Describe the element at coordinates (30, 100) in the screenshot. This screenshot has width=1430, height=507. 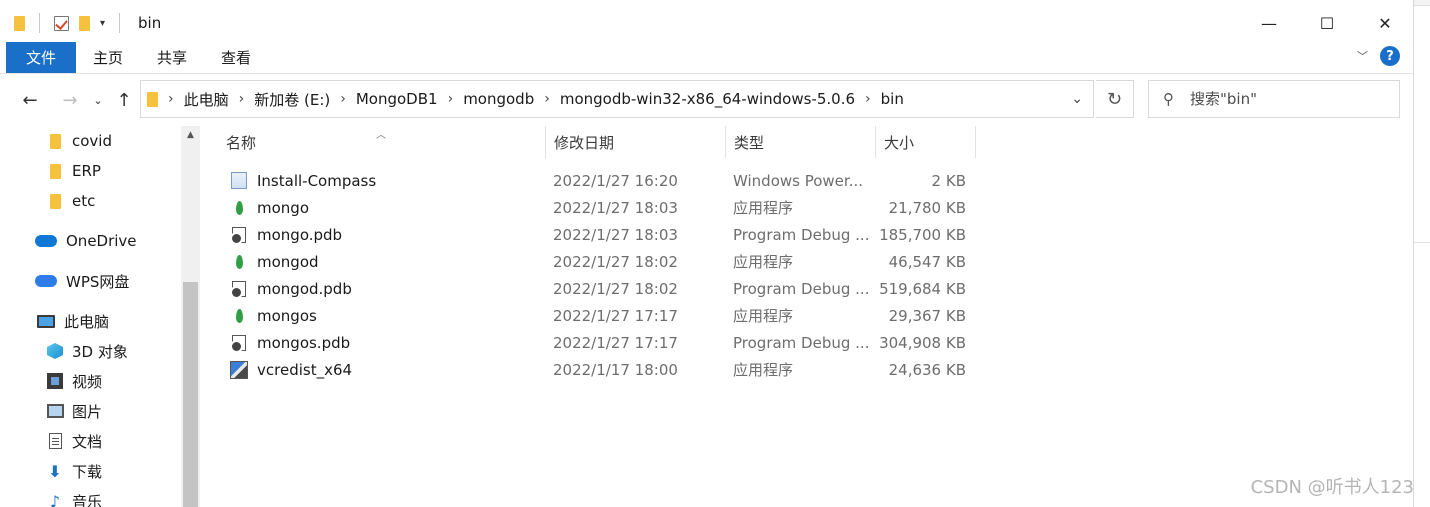
I see `back-arrow-icon: ←` at that location.